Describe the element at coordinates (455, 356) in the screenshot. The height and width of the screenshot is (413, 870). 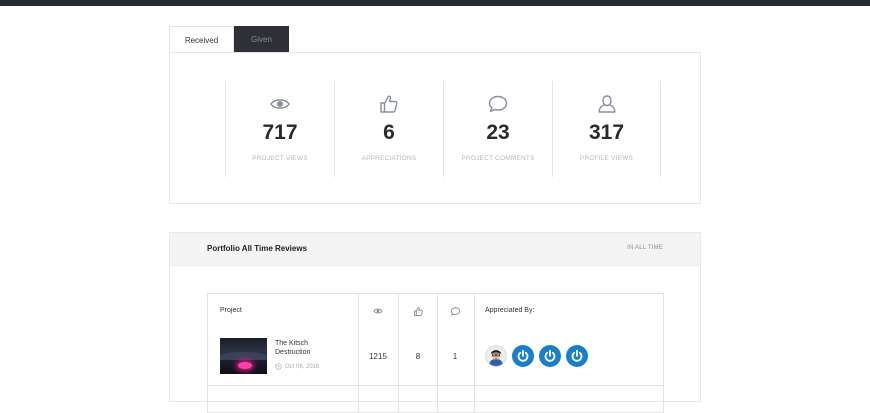
I see `project-comments-count: 1` at that location.